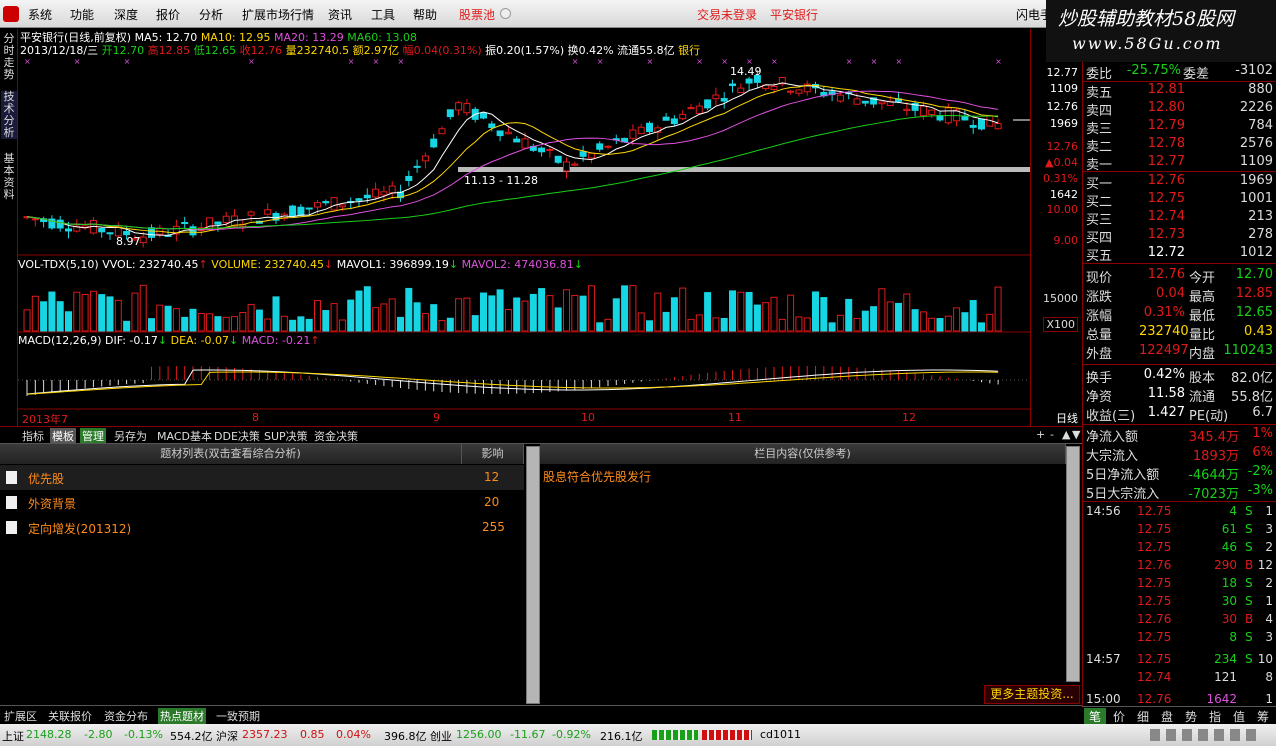 The image size is (1276, 746). I want to click on flow-value: -7023万, so click(1213, 494).